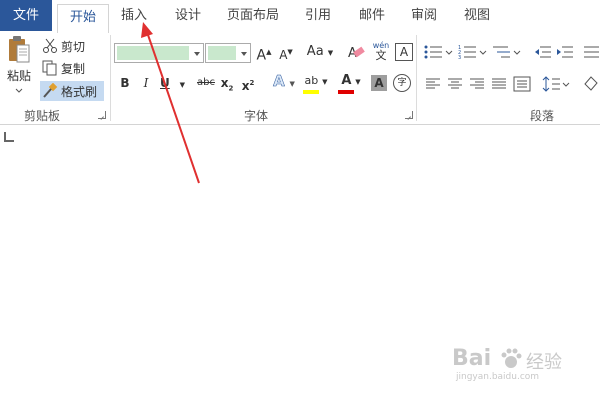 This screenshot has width=600, height=400. I want to click on watermark: Bai 经验 jingyan.baidu.com, so click(517, 364).